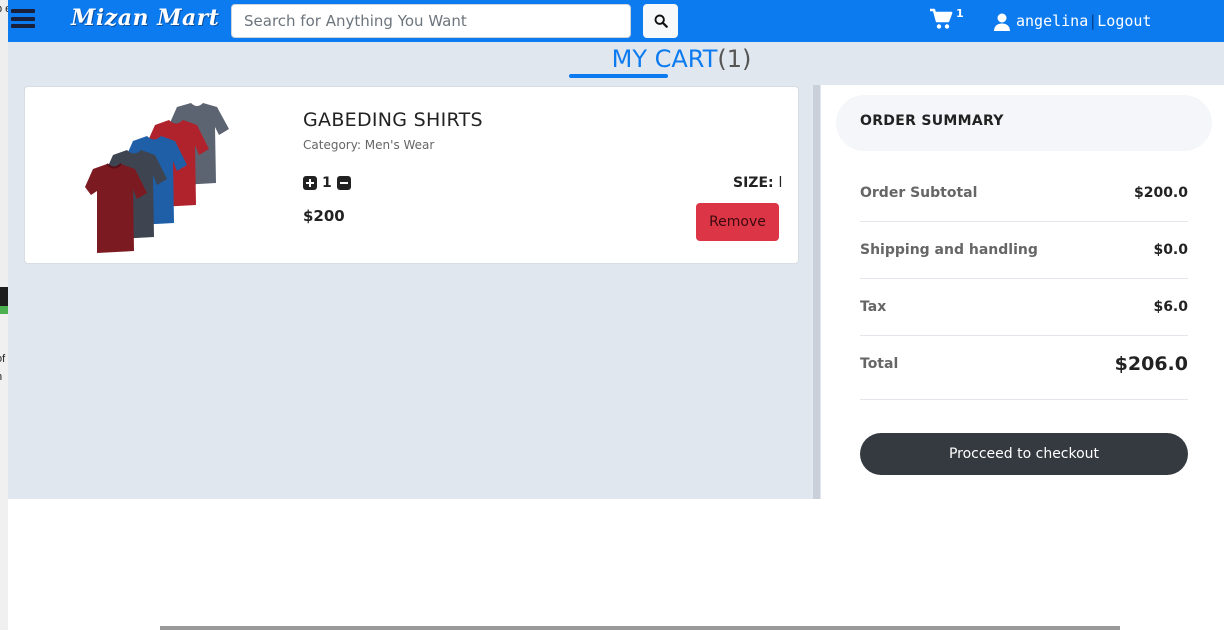 Image resolution: width=1224 pixels, height=630 pixels. What do you see at coordinates (1052, 21) in the screenshot?
I see `username-link: angelina` at bounding box center [1052, 21].